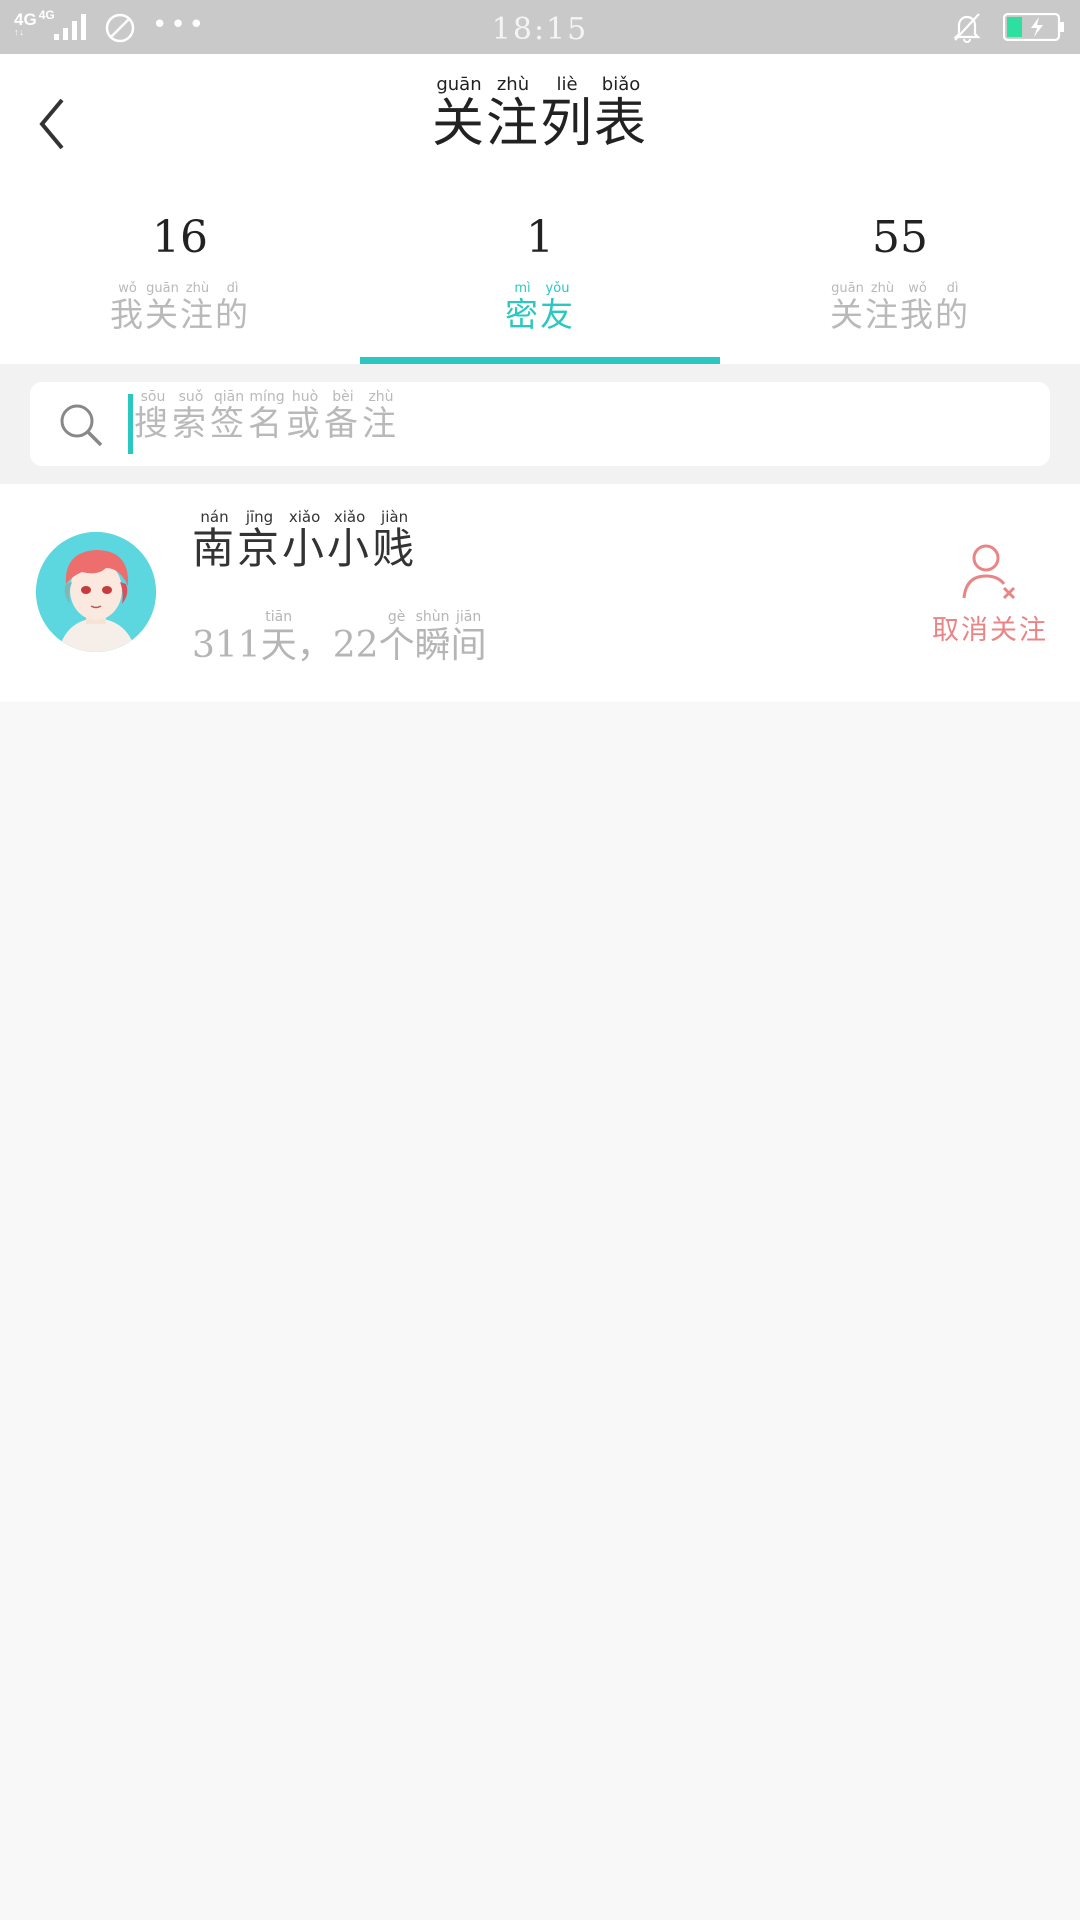 This screenshot has height=1920, width=1080. Describe the element at coordinates (522, 307) in the screenshot. I see `ruby-char: 密mì` at that location.